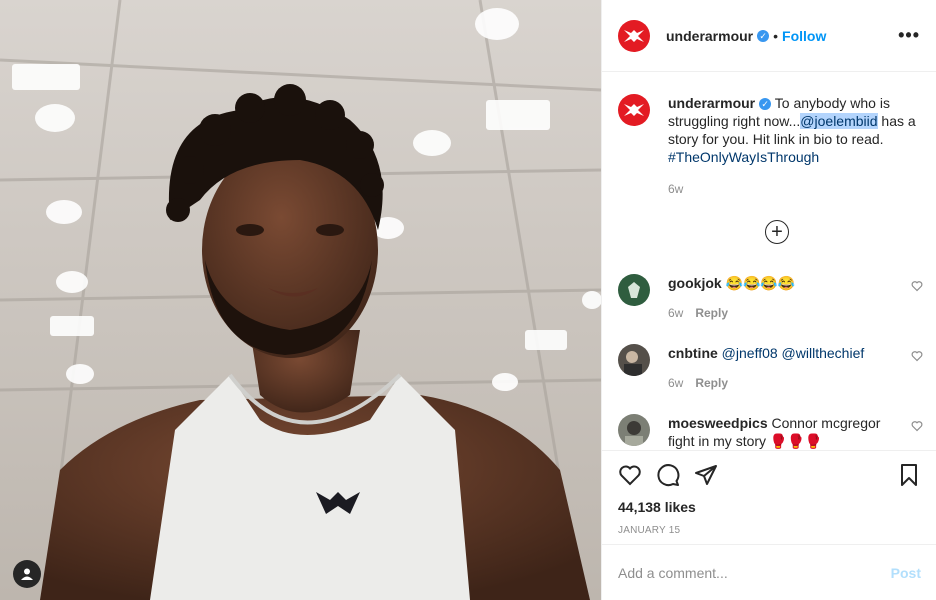 The image size is (936, 600). Describe the element at coordinates (695, 283) in the screenshot. I see `comment-username: gookjok` at that location.